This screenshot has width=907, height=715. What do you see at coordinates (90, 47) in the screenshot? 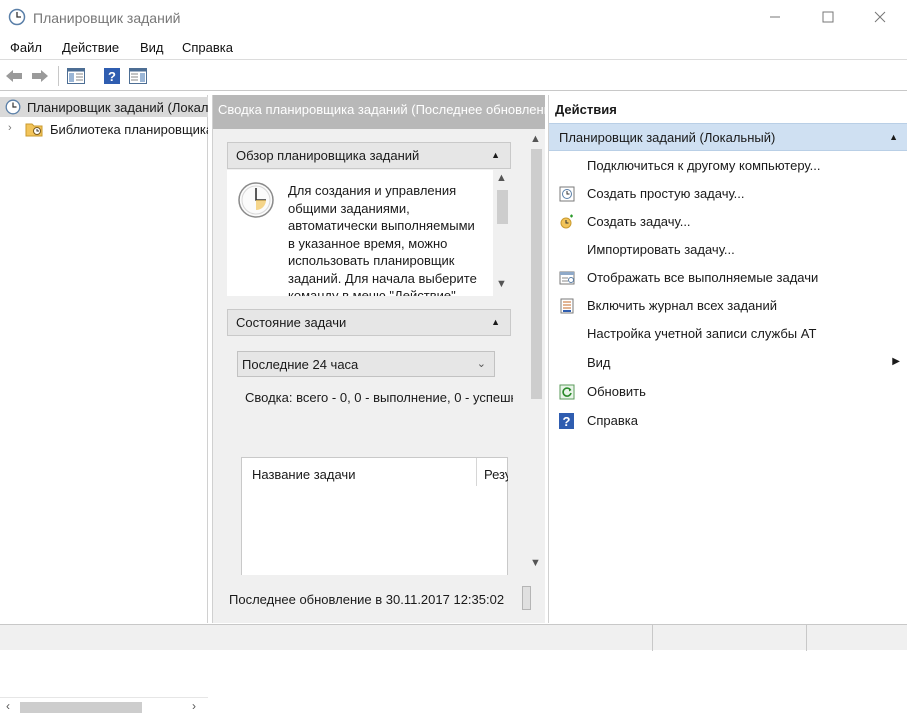
I see `menu-action: Действие` at bounding box center [90, 47].